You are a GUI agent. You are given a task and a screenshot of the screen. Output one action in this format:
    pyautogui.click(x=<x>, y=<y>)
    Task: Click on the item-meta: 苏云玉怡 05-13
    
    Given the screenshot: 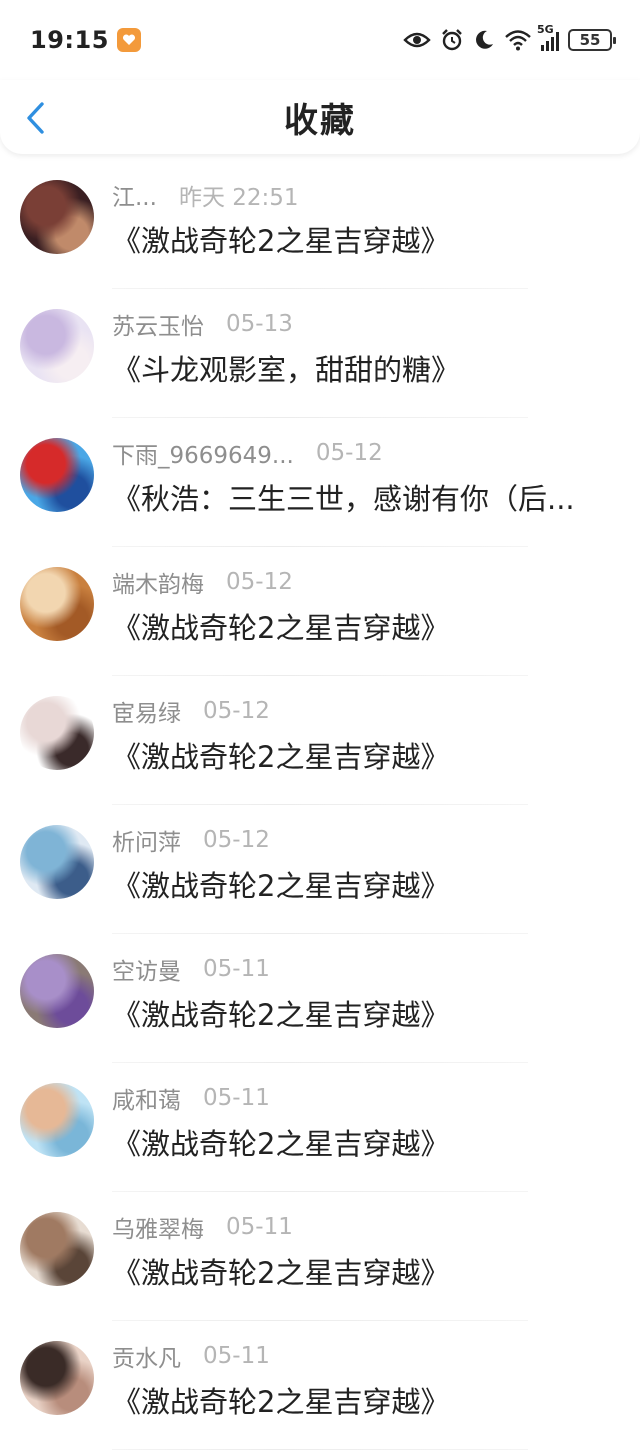 What is the action you would take?
    pyautogui.click(x=202, y=324)
    